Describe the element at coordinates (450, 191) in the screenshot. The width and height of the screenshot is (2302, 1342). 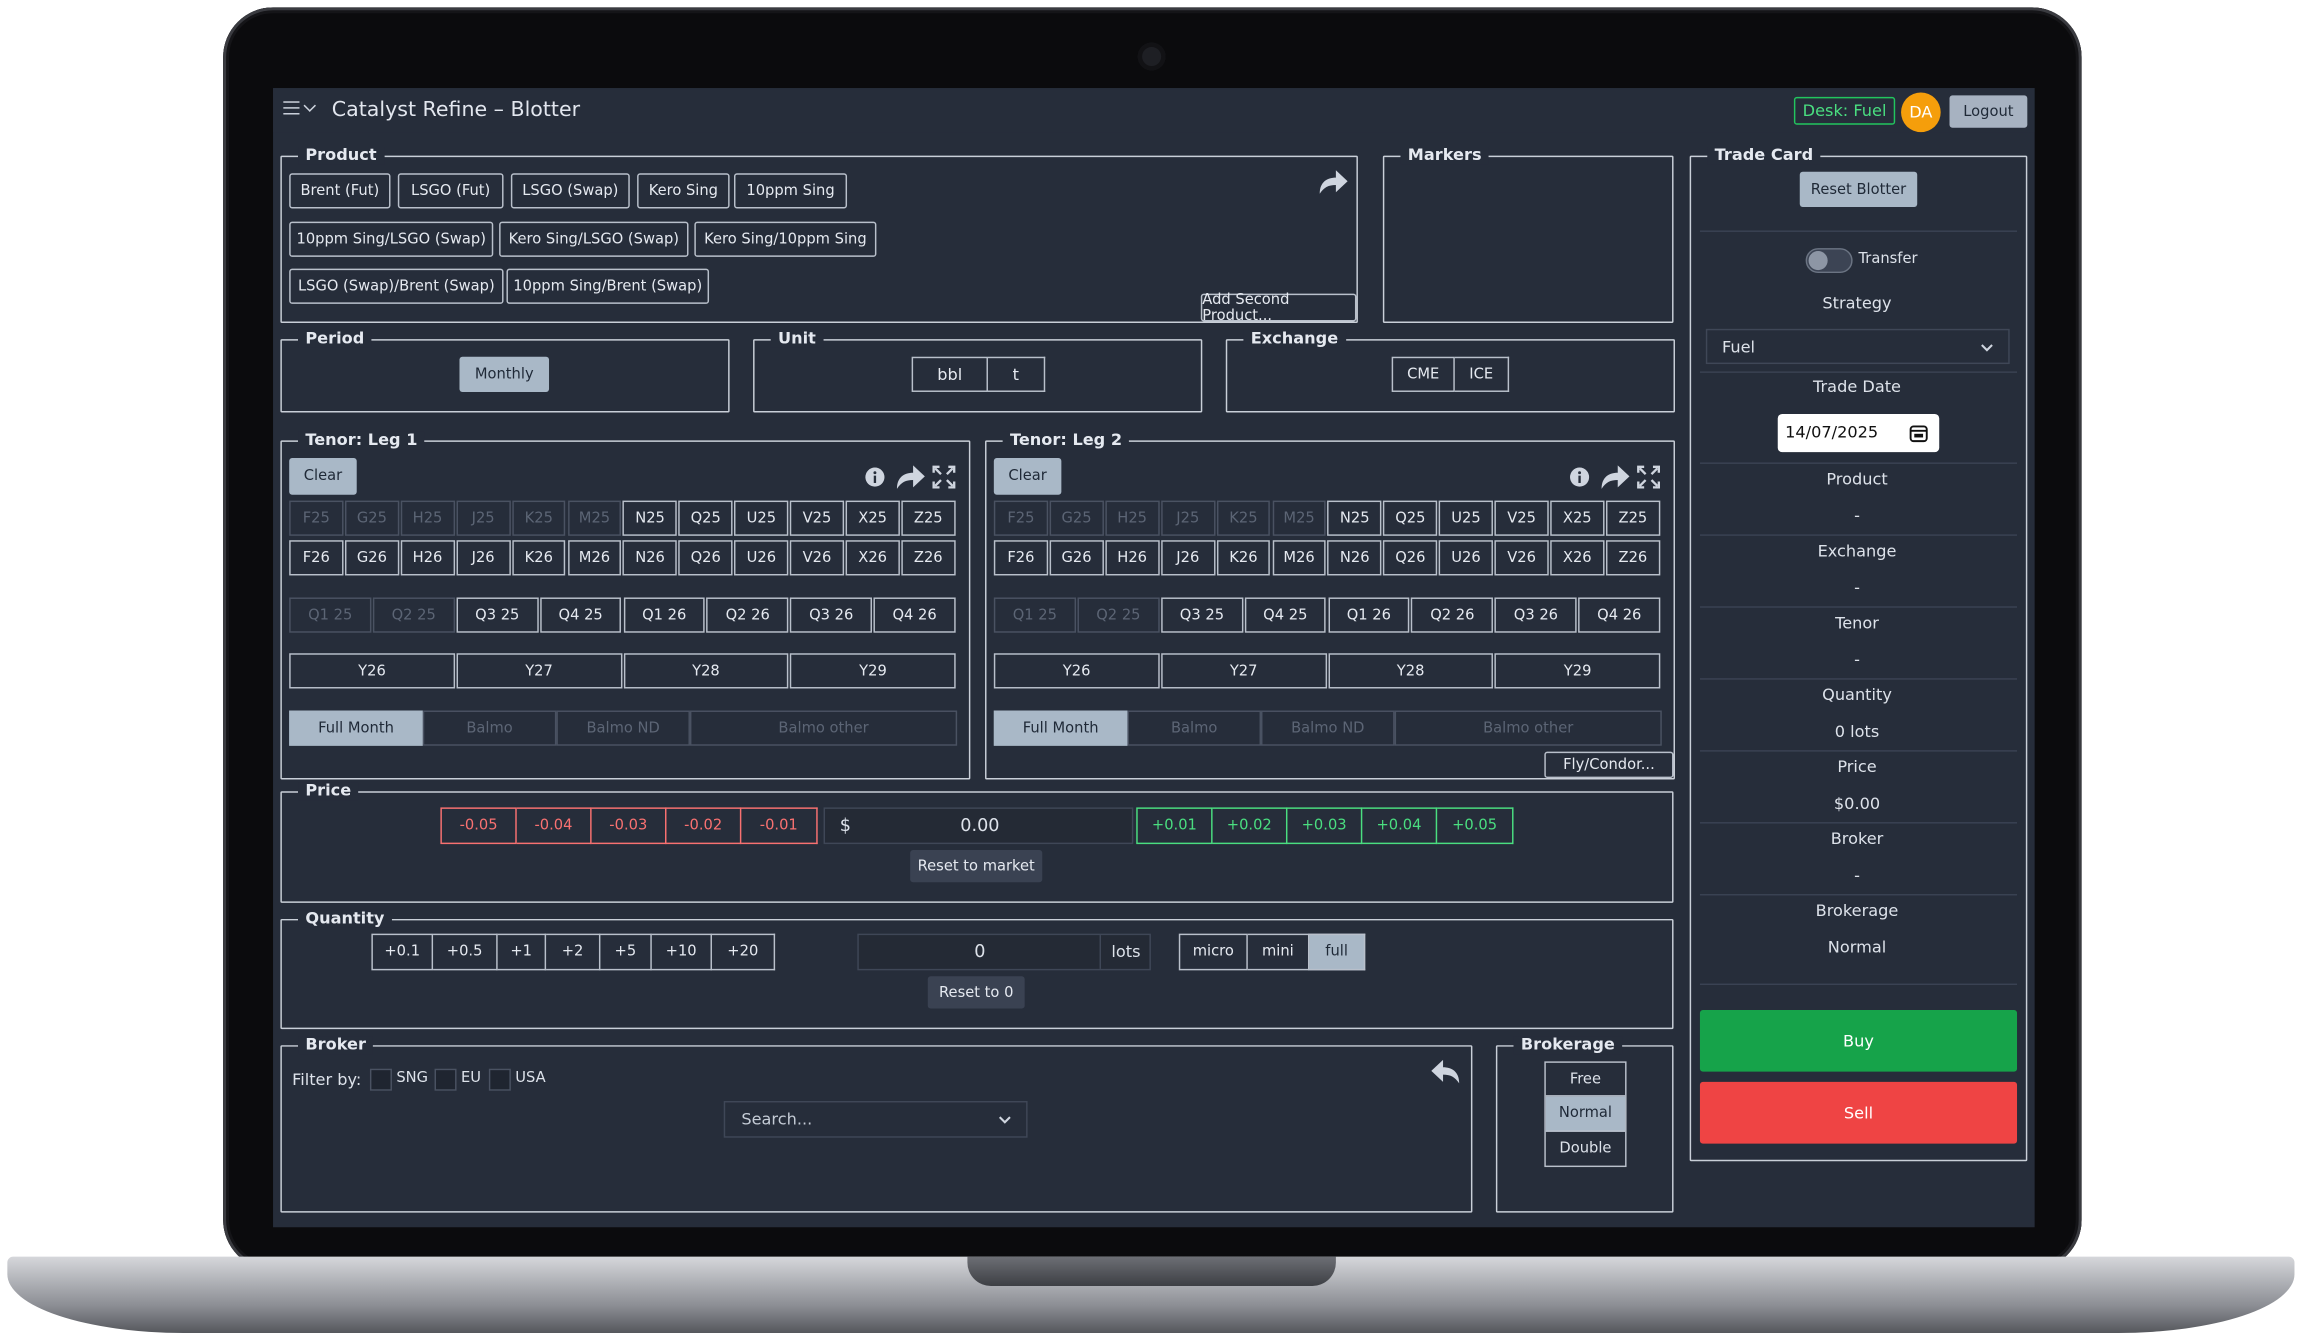
I see `product-button: LSGO (Fut)` at that location.